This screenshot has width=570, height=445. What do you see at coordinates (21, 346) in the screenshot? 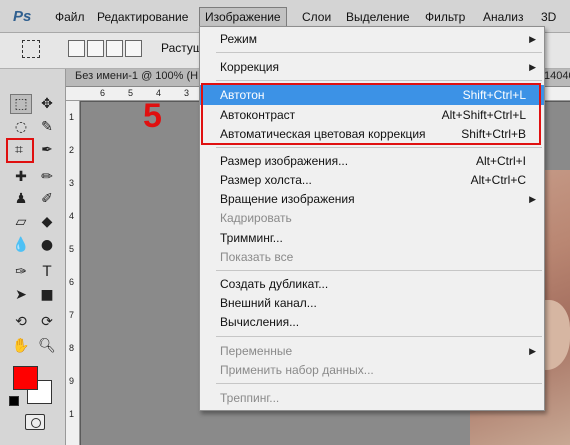
I see `hand-tool-icon: ✋` at bounding box center [21, 346].